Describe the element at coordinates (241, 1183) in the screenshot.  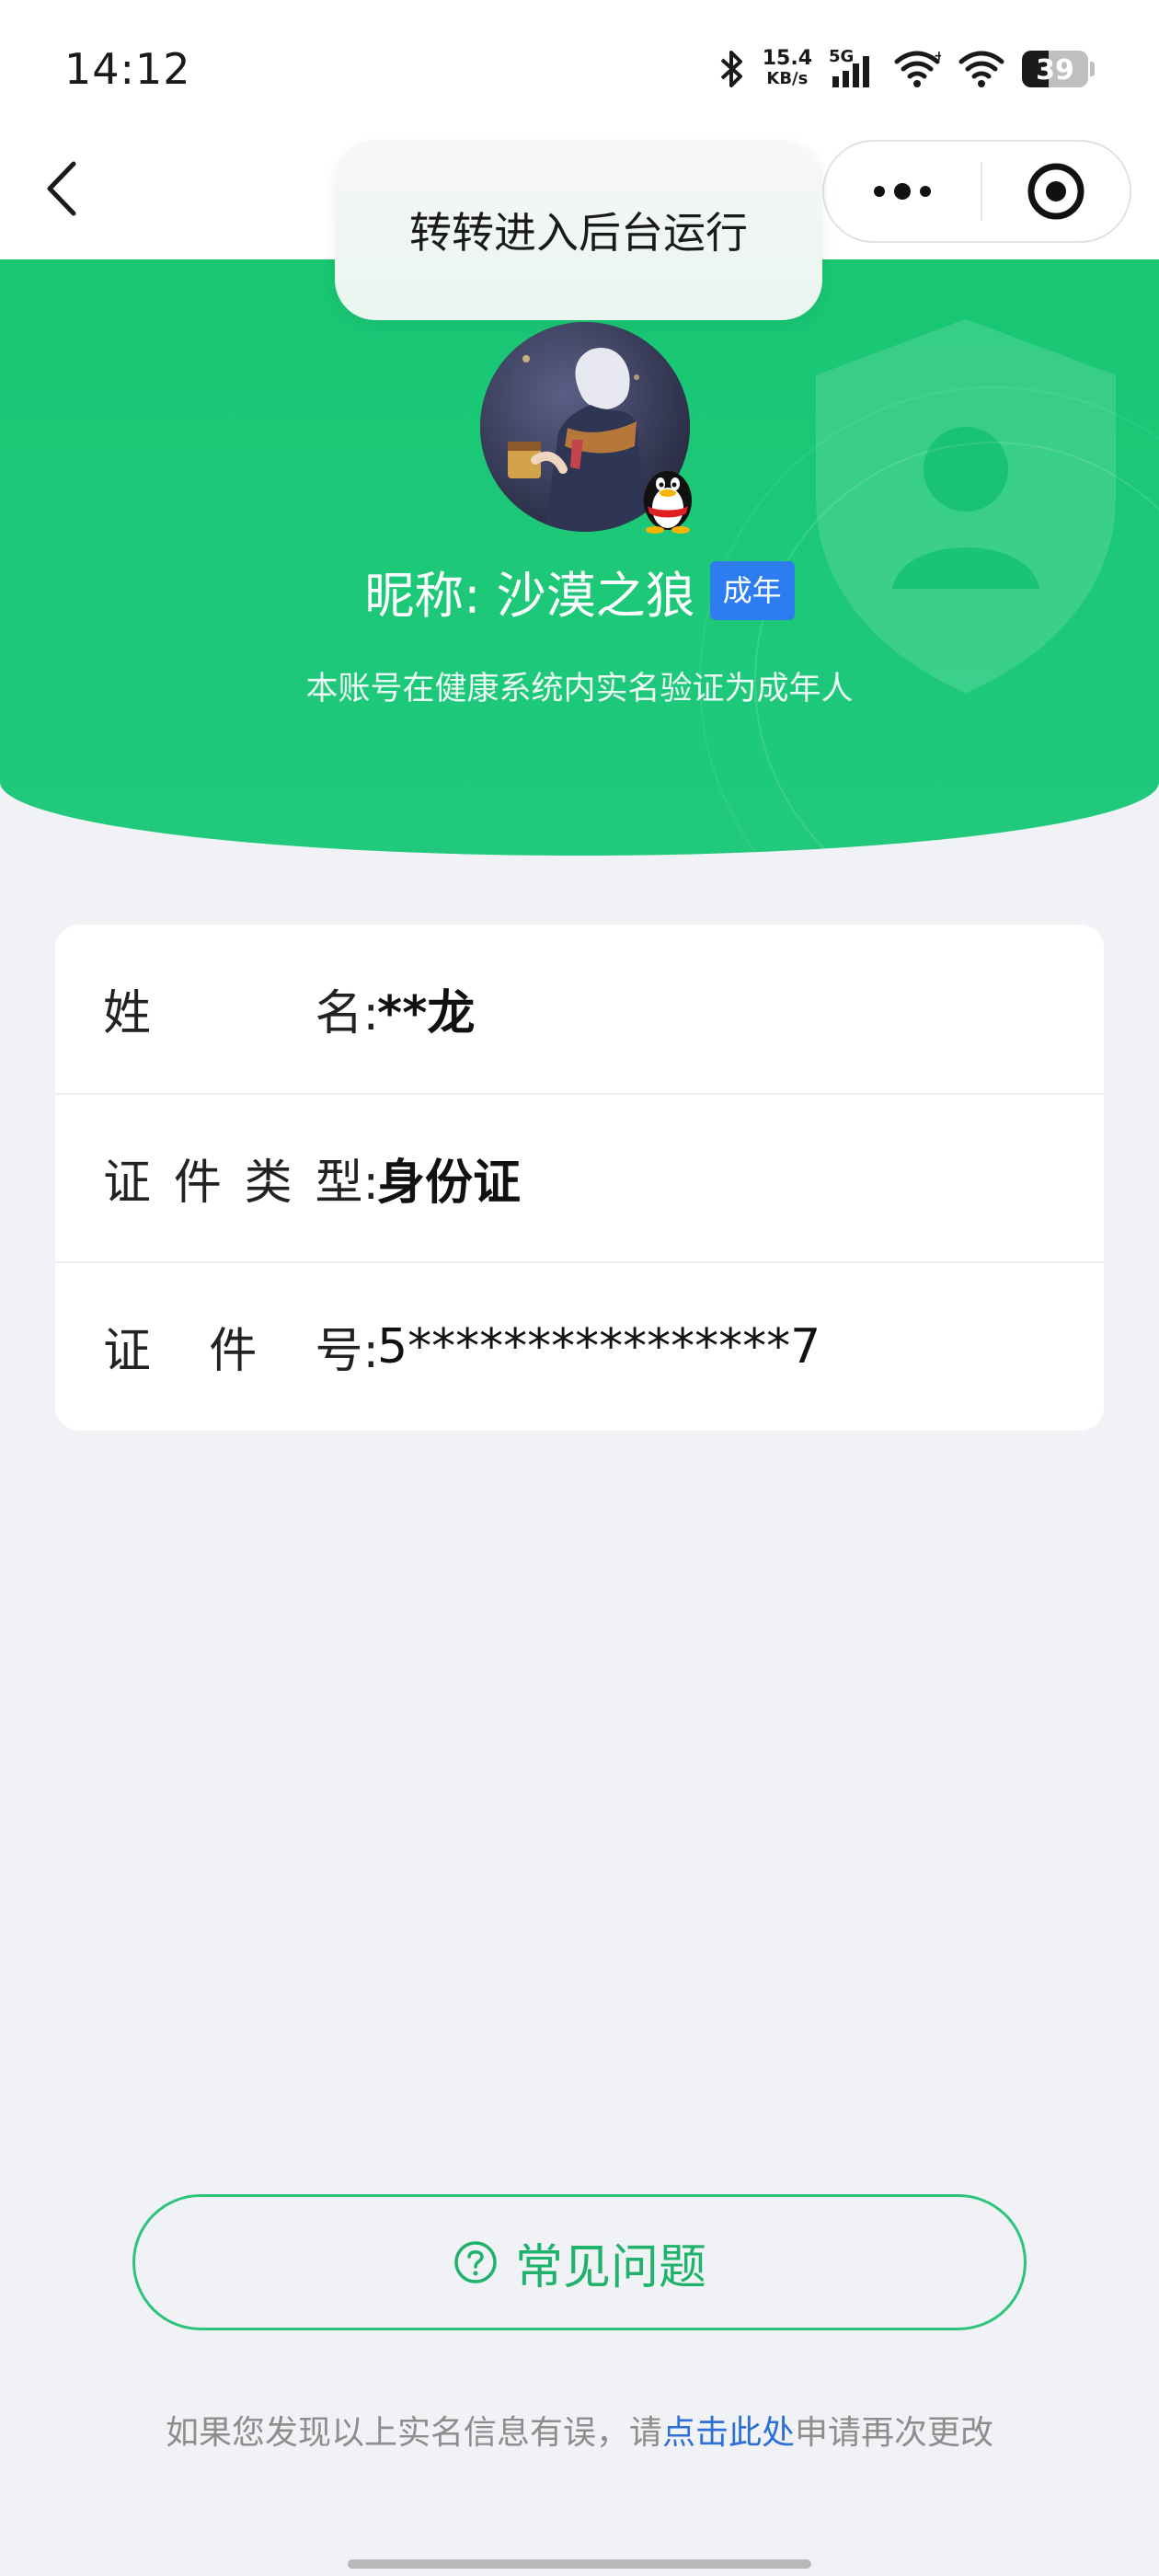
I see `info-label: 证 件 类 型:` at that location.